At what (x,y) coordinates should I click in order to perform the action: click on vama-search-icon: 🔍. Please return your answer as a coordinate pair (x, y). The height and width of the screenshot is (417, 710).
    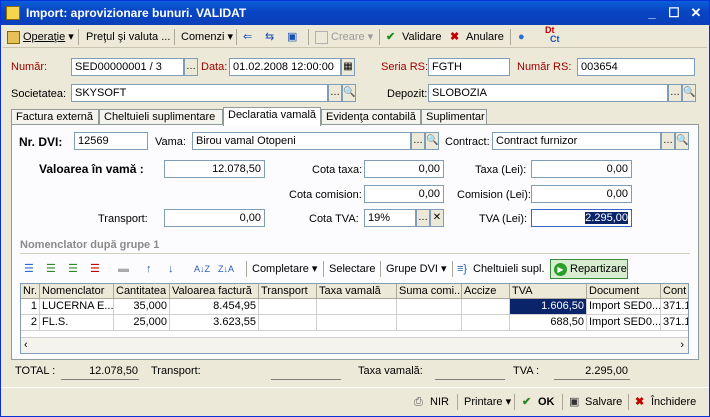
    Looking at the image, I should click on (432, 141).